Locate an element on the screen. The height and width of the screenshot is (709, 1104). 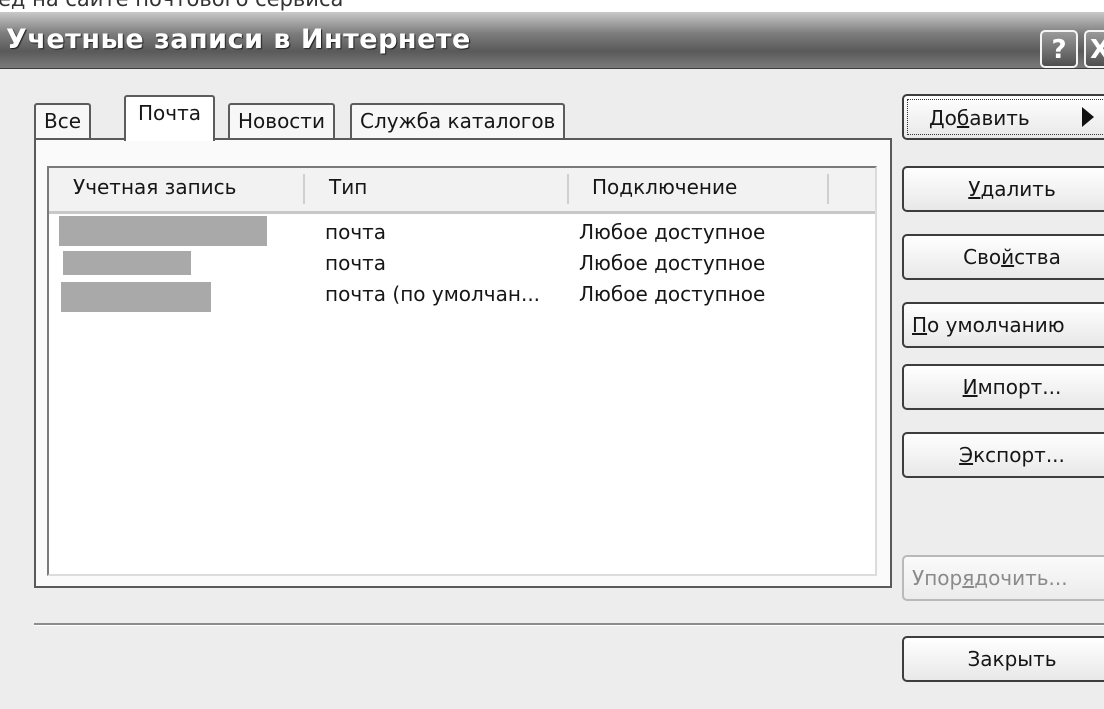
tab-mail-label: Почта is located at coordinates (169, 113).